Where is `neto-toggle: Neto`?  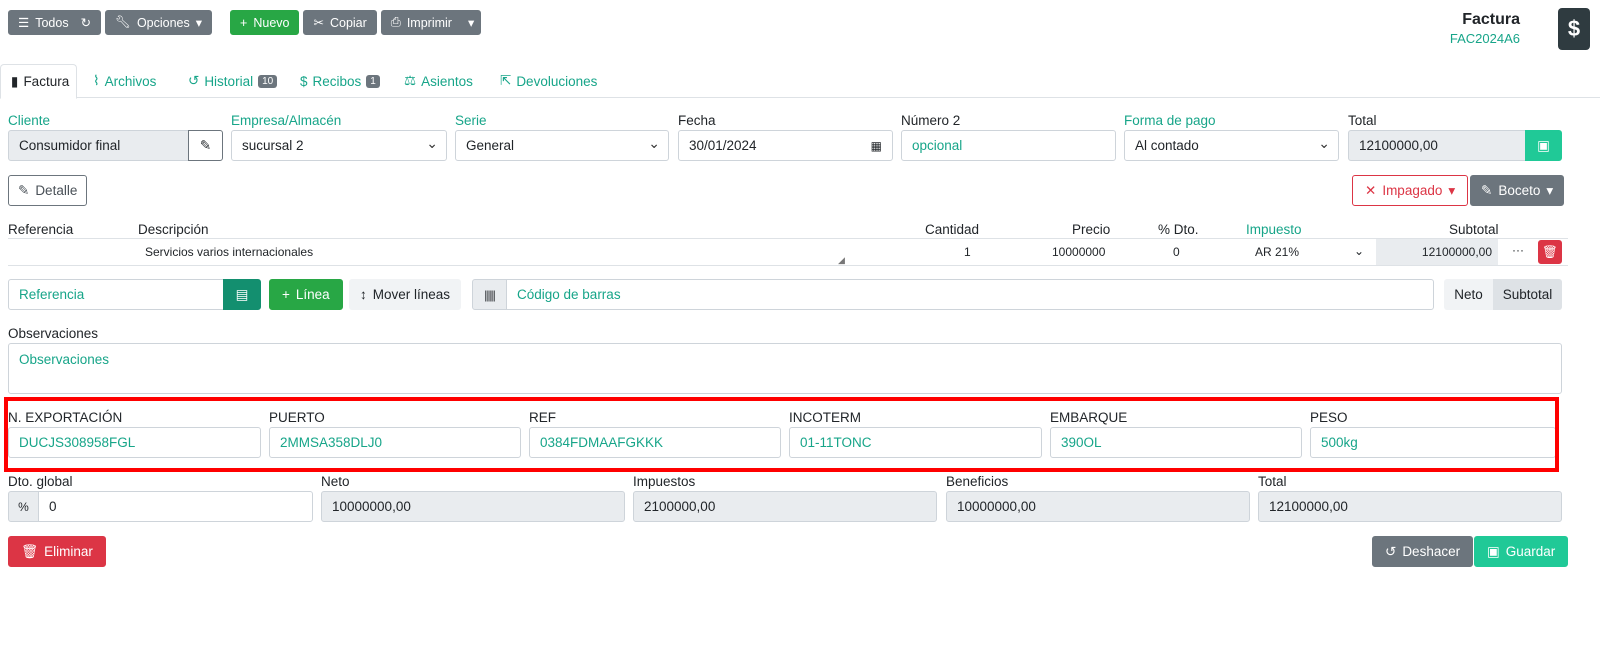 neto-toggle: Neto is located at coordinates (1468, 294).